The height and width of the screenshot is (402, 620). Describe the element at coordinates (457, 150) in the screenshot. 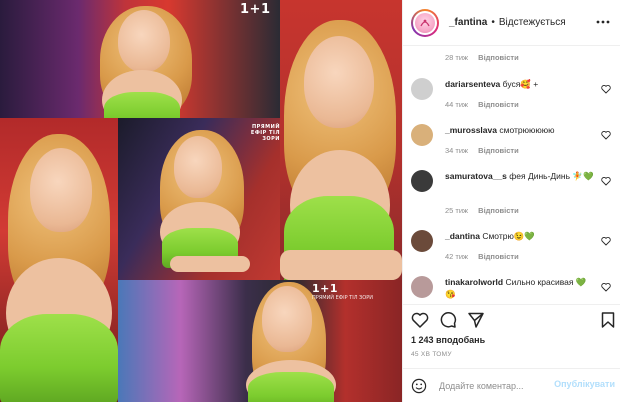

I see `comment-time: 34 тиж` at that location.